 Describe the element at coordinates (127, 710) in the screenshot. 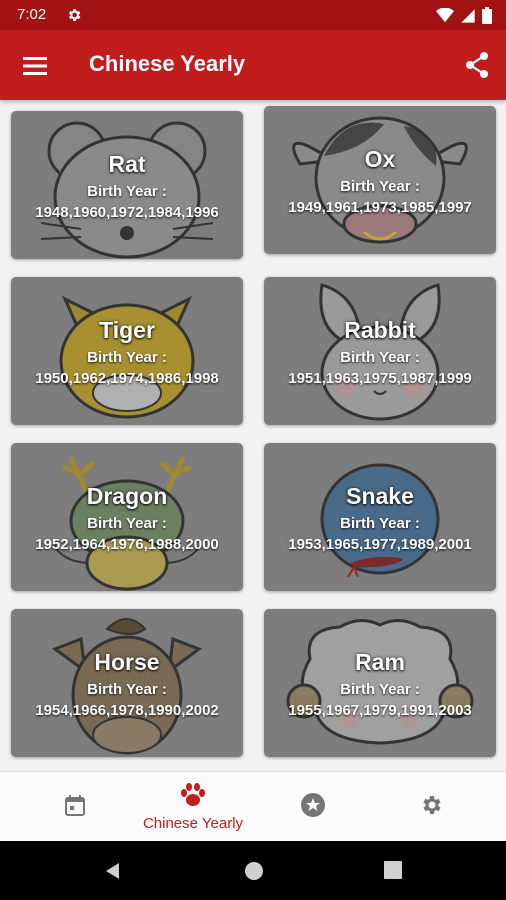

I see `card-years: 1954,1966,1978,1990,2002` at that location.